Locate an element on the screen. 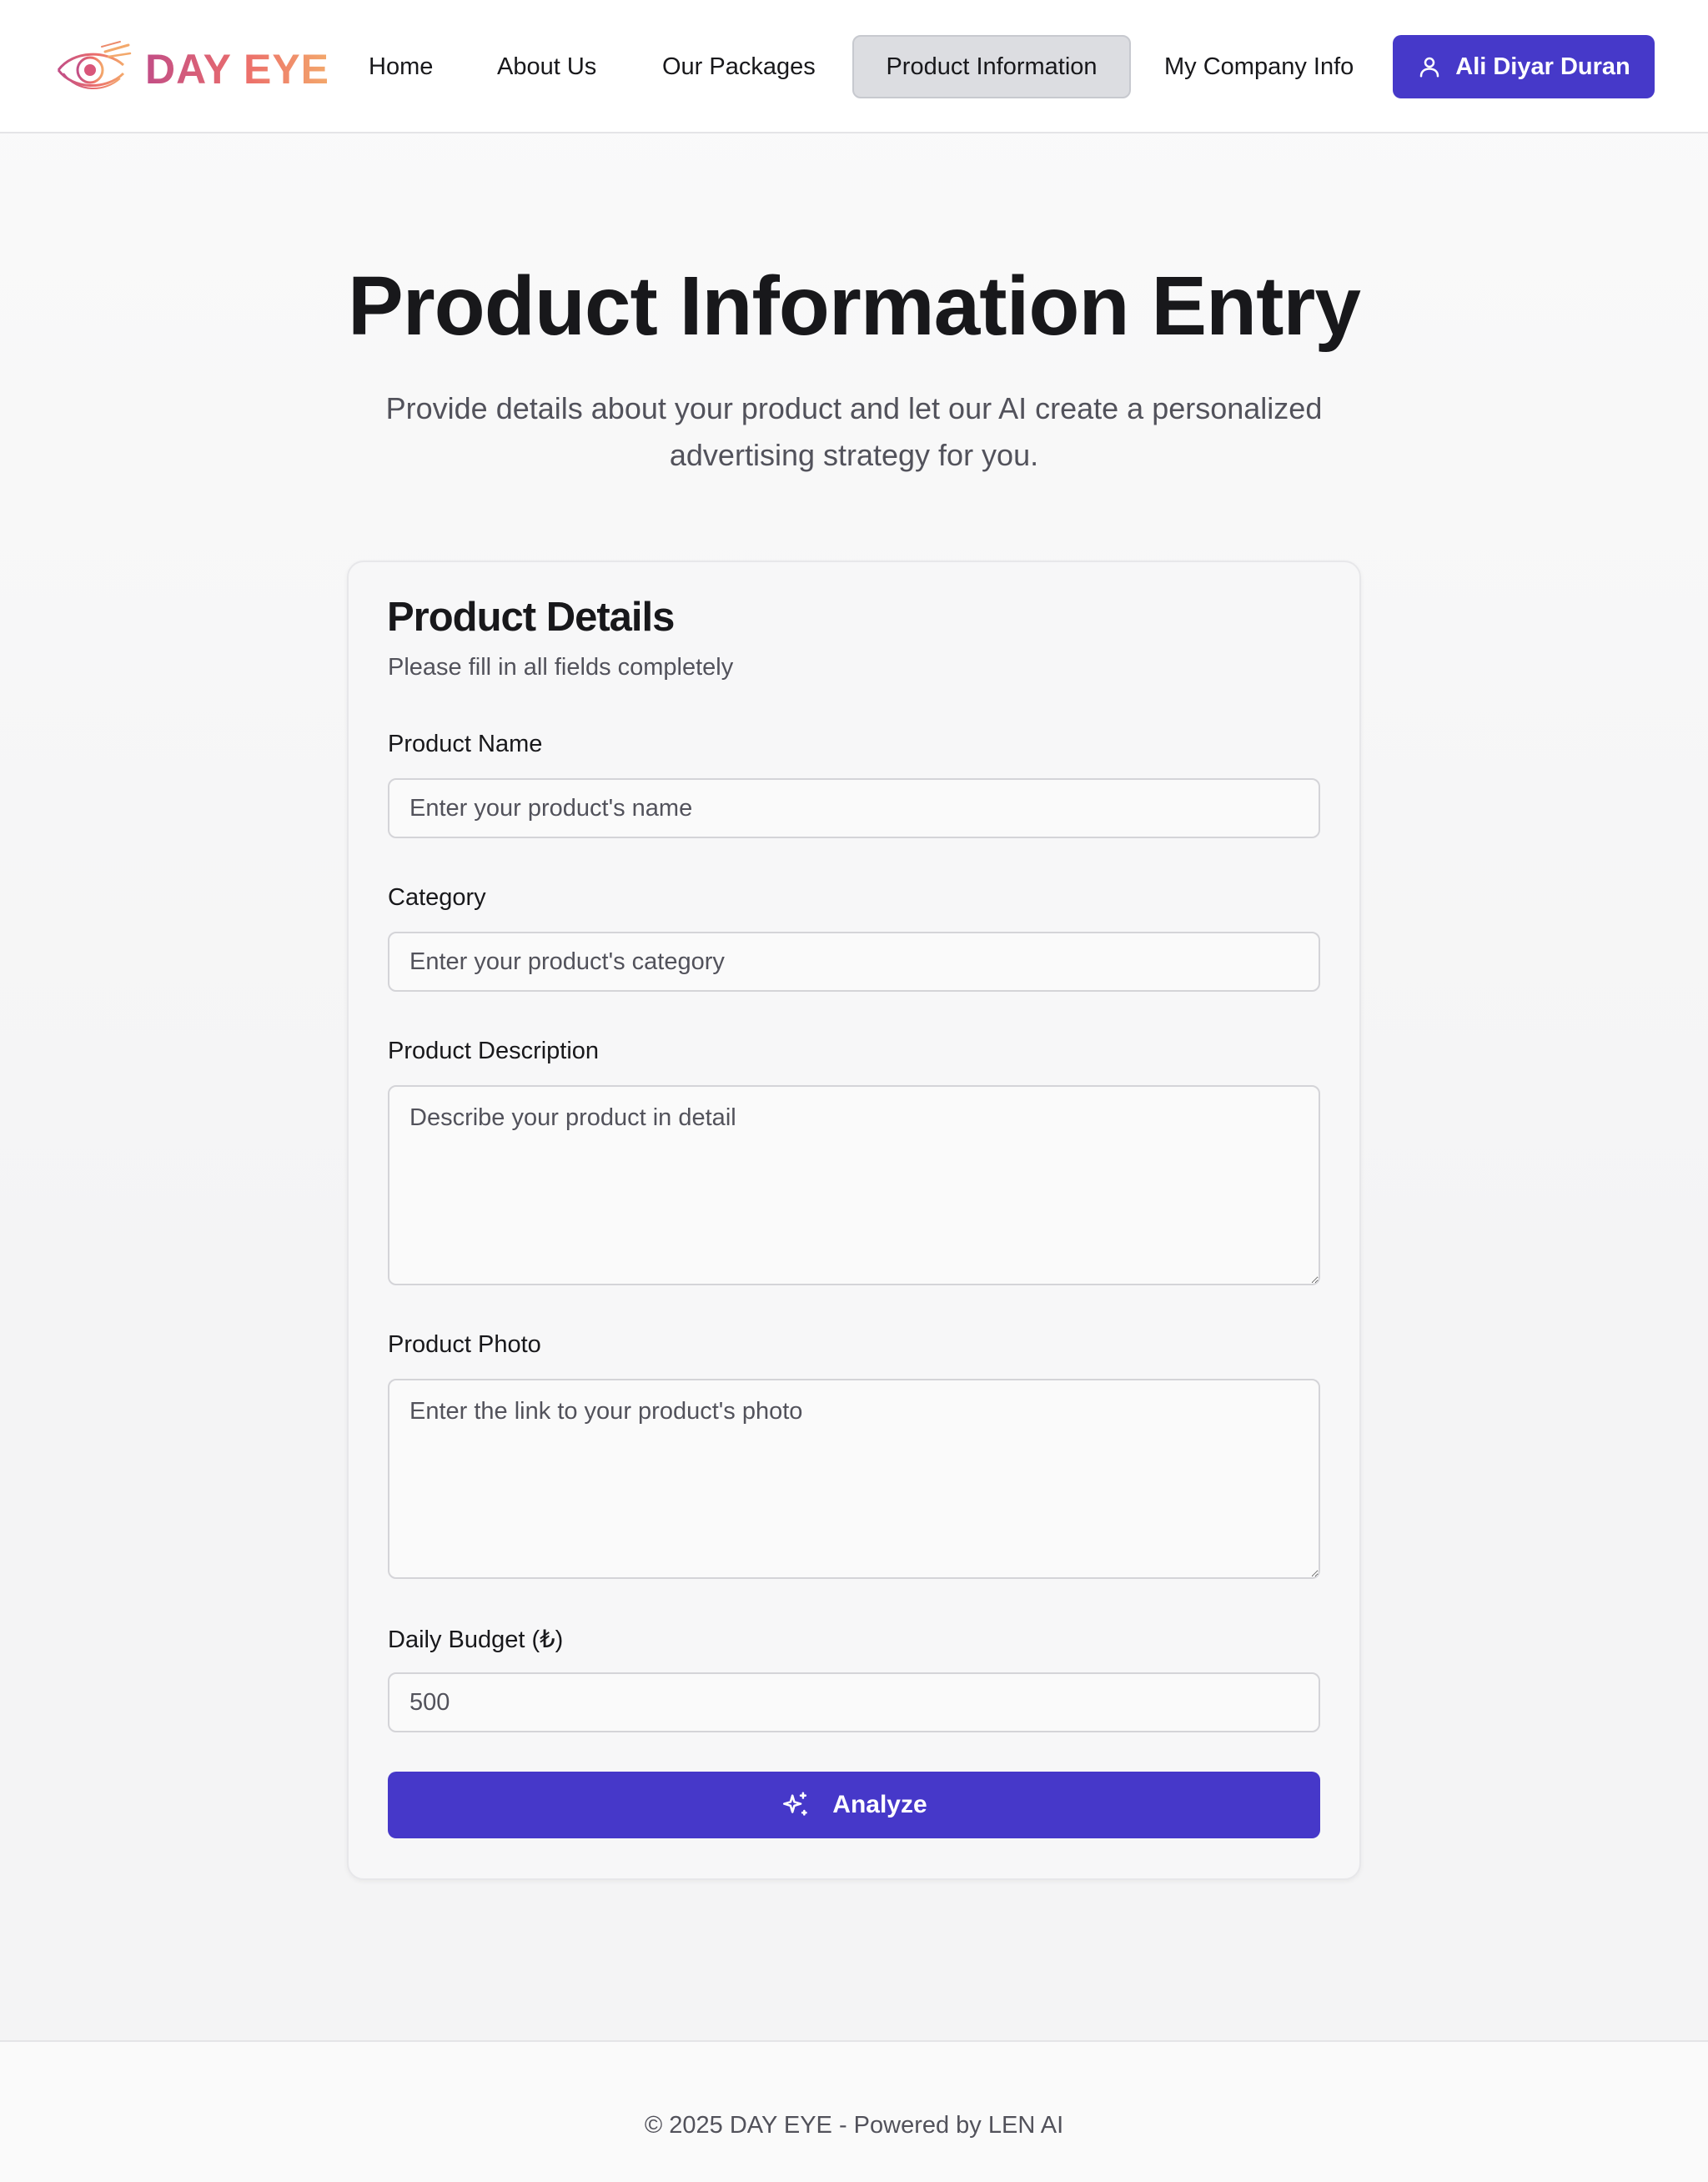 Image resolution: width=1708 pixels, height=2182 pixels. page-footer: © 2025 DAY EYE - Powered by LEN AI is located at coordinates (854, 2111).